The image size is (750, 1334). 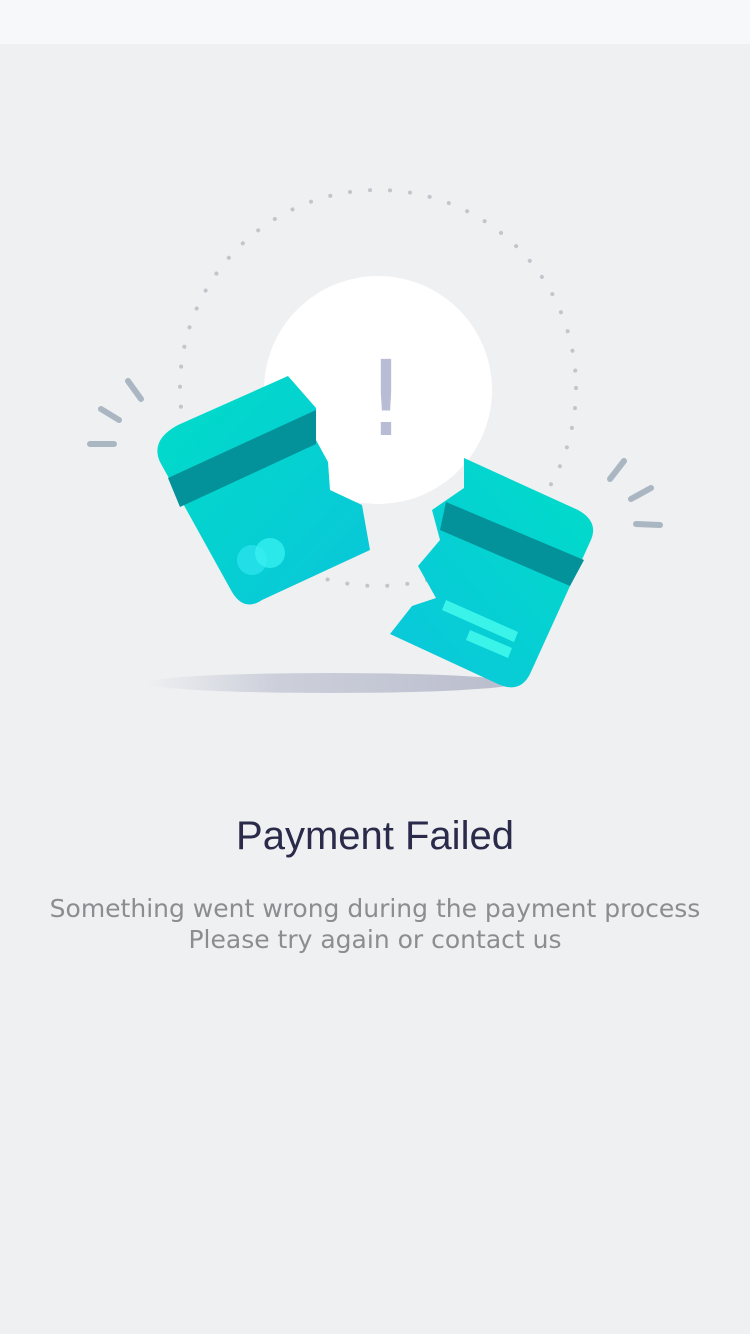 I want to click on ground-shadow, so click(x=330, y=683).